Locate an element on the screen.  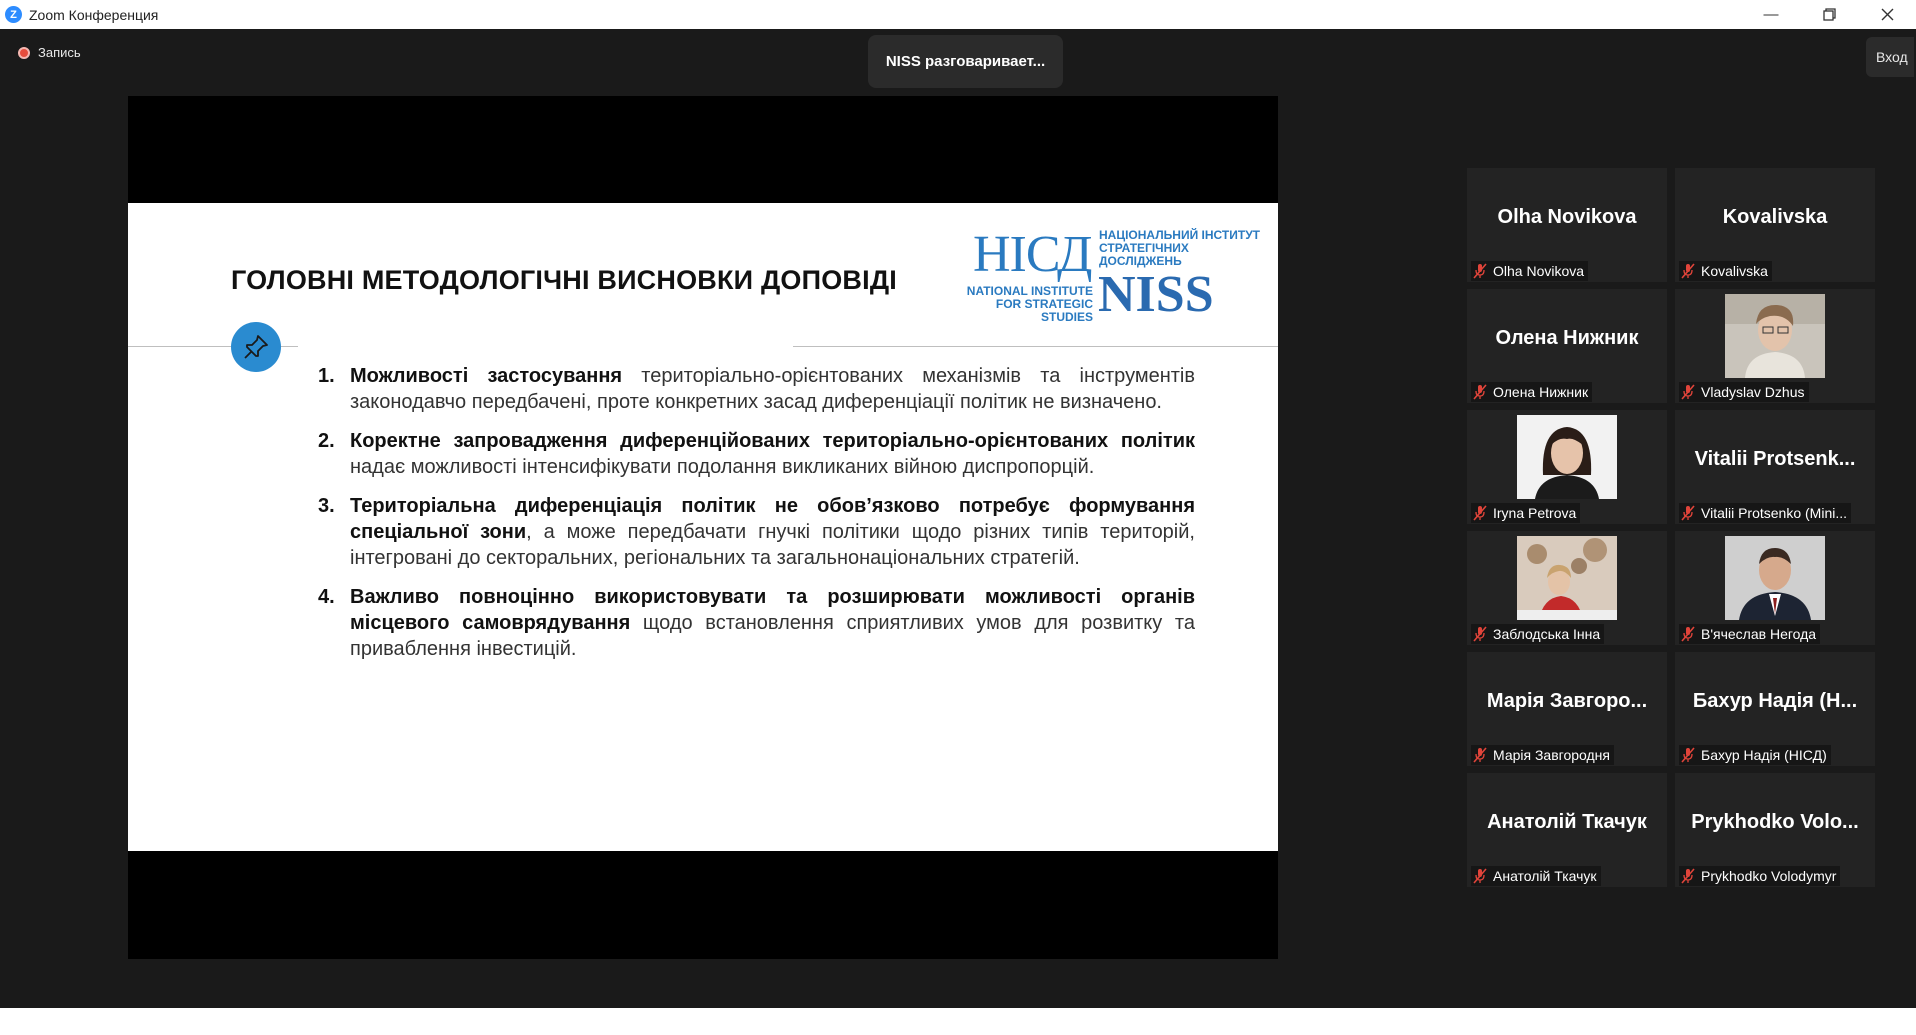
recording-indicator: Запись is located at coordinates (49, 52).